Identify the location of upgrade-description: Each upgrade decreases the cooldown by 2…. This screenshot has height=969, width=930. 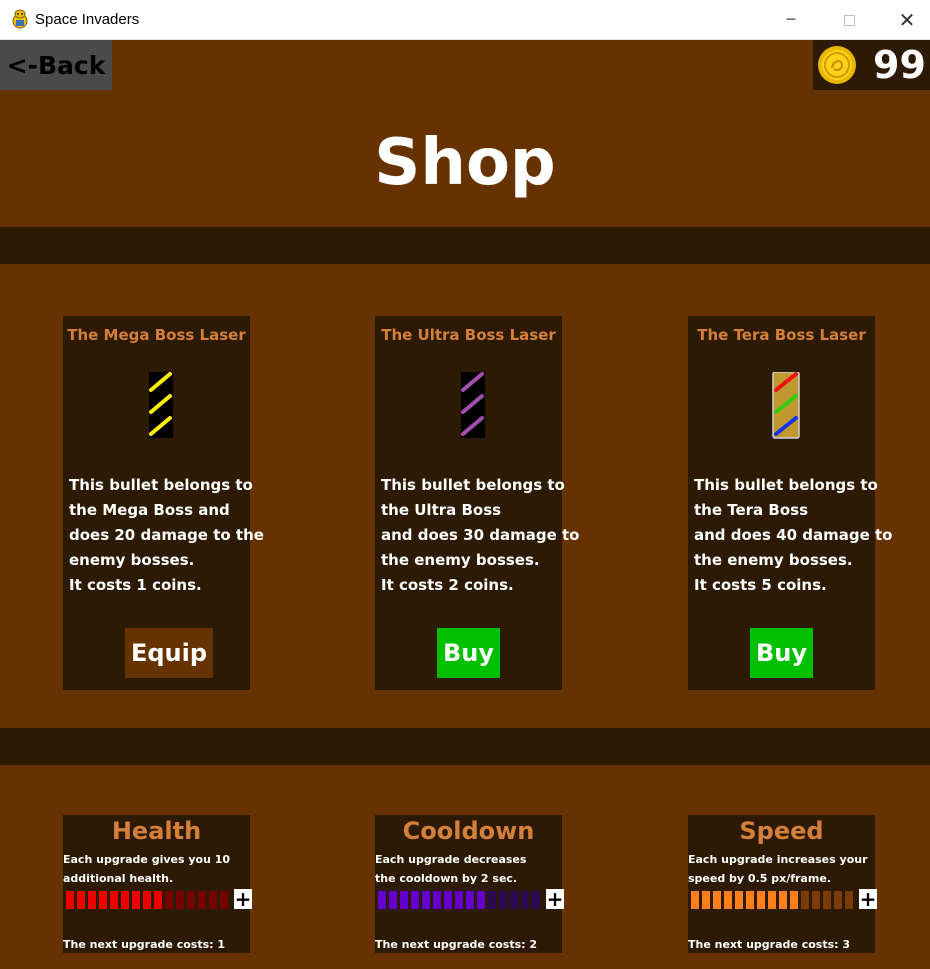
(451, 869).